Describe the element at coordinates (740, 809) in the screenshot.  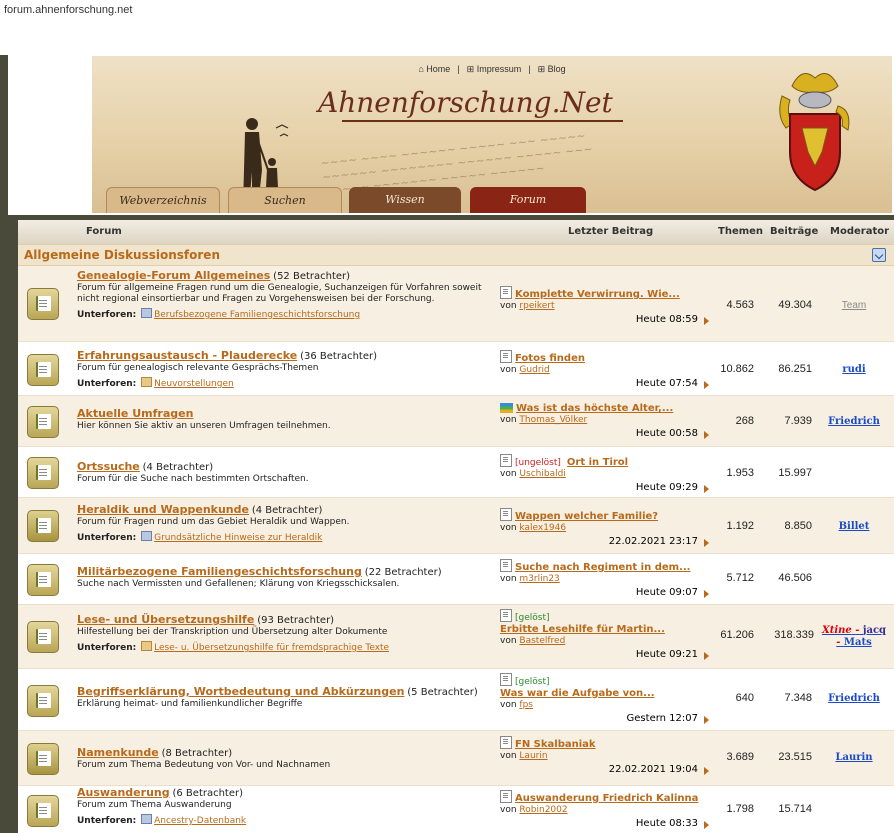
I see `thread-count: 1.798` at that location.